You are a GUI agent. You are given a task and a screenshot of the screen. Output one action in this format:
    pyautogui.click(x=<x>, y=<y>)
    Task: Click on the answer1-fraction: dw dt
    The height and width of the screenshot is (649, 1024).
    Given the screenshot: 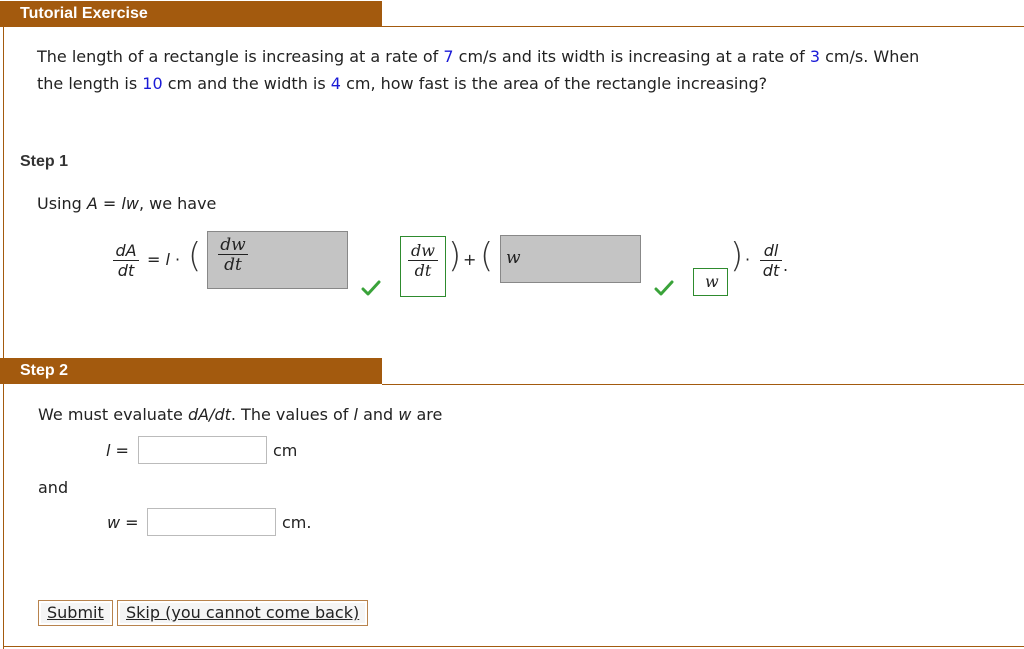 What is the action you would take?
    pyautogui.click(x=423, y=261)
    